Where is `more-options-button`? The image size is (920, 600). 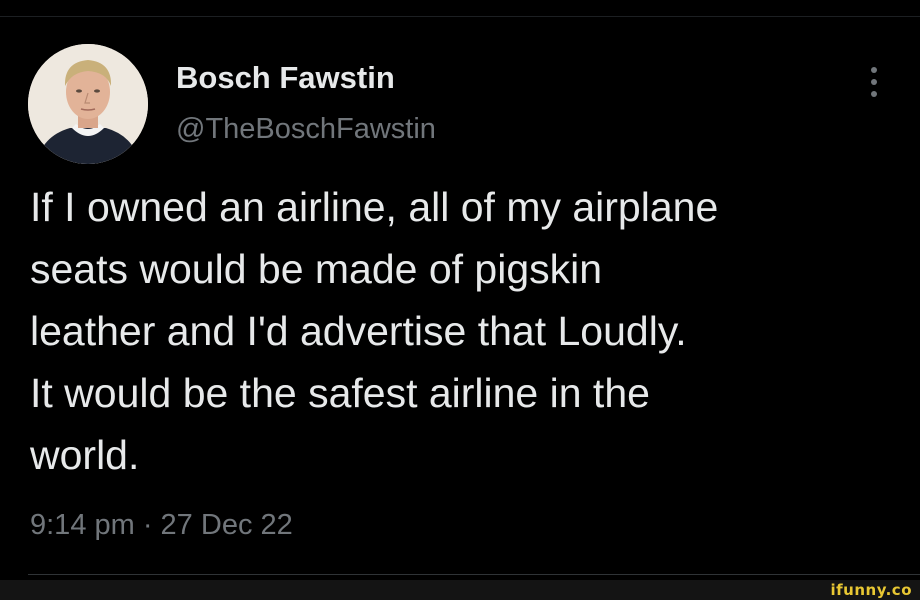
more-options-button is located at coordinates (874, 82).